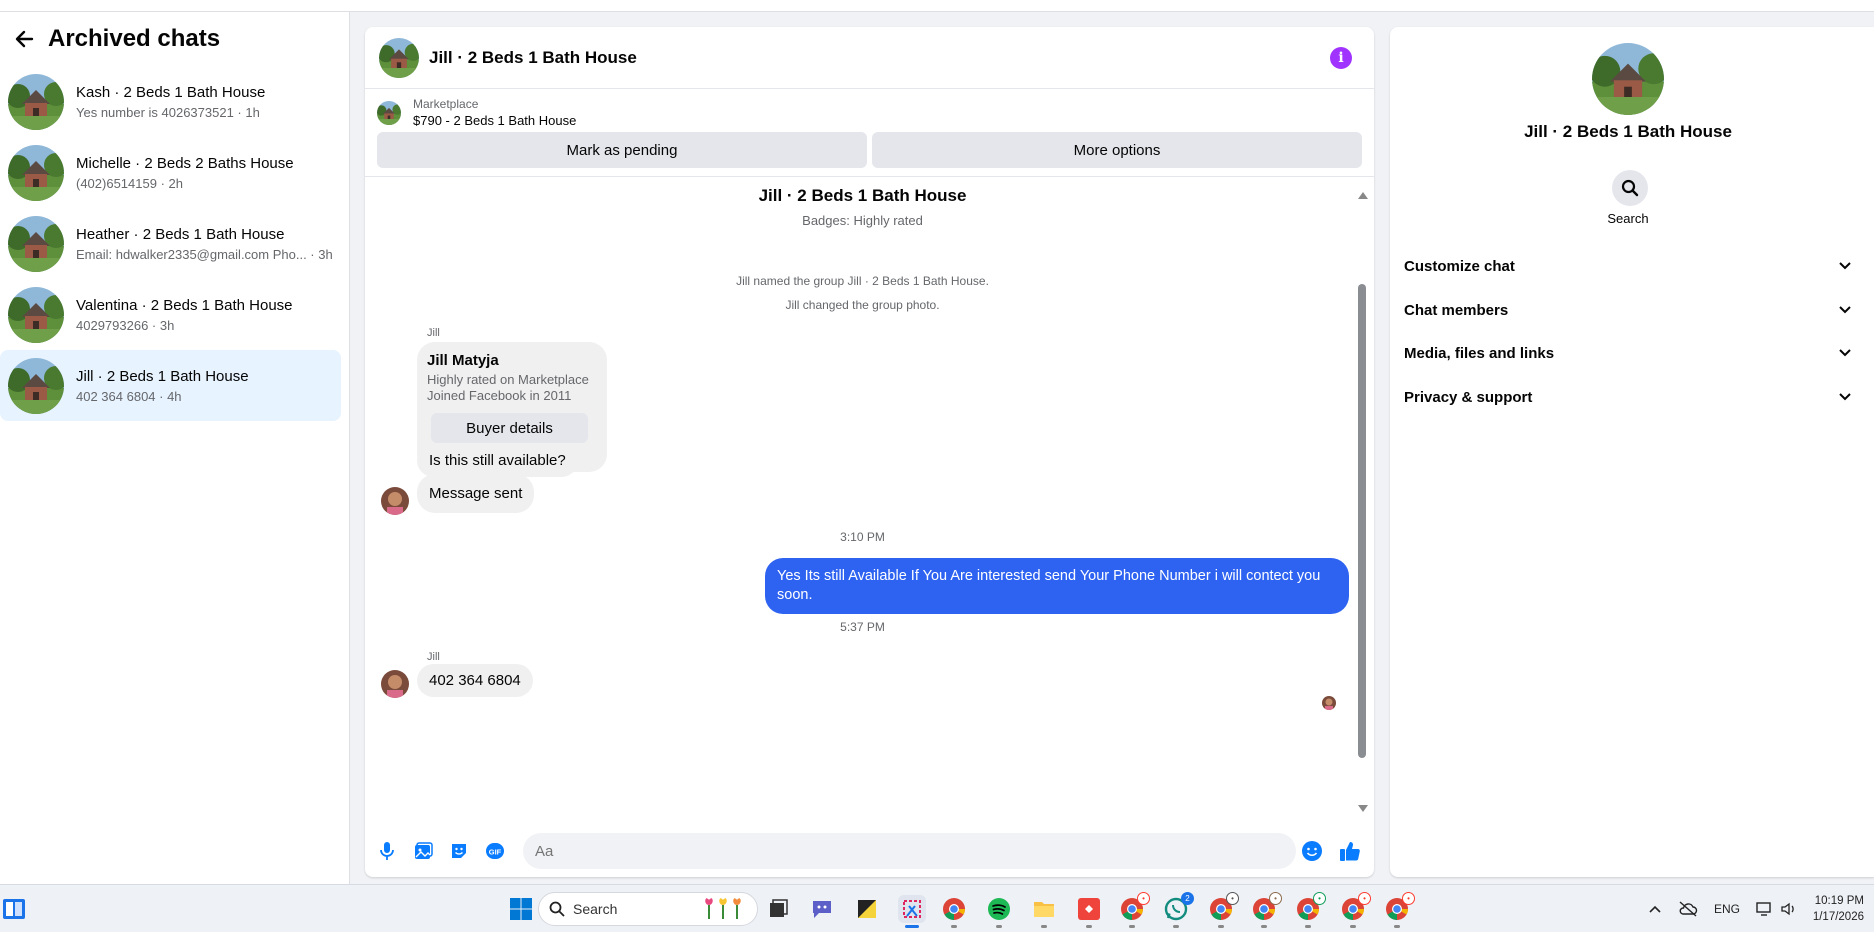 This screenshot has height=932, width=1874. What do you see at coordinates (24, 39) in the screenshot?
I see `back-arrow-icon` at bounding box center [24, 39].